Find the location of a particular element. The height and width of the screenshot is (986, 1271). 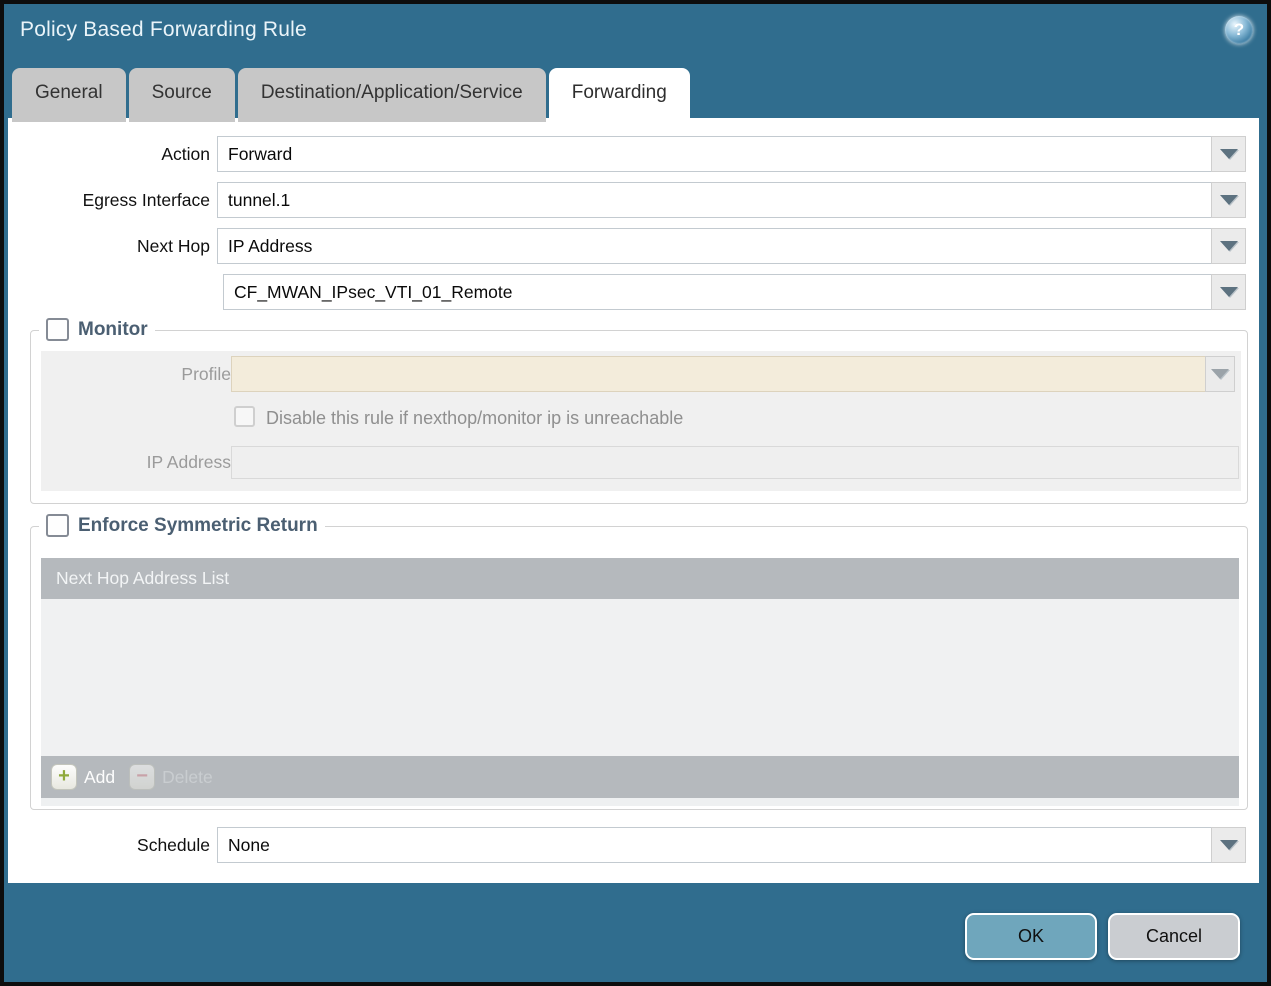

schedule-dropdown-button is located at coordinates (1228, 845).